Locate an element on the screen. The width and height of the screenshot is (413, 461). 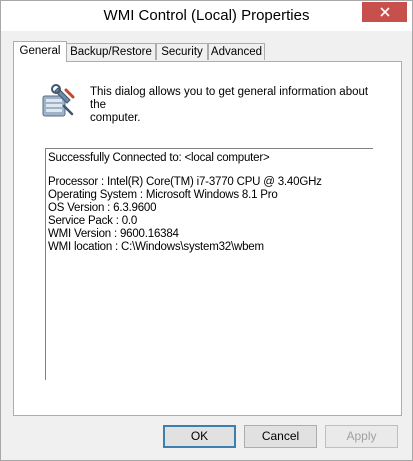
tab-label: General is located at coordinates (40, 51).